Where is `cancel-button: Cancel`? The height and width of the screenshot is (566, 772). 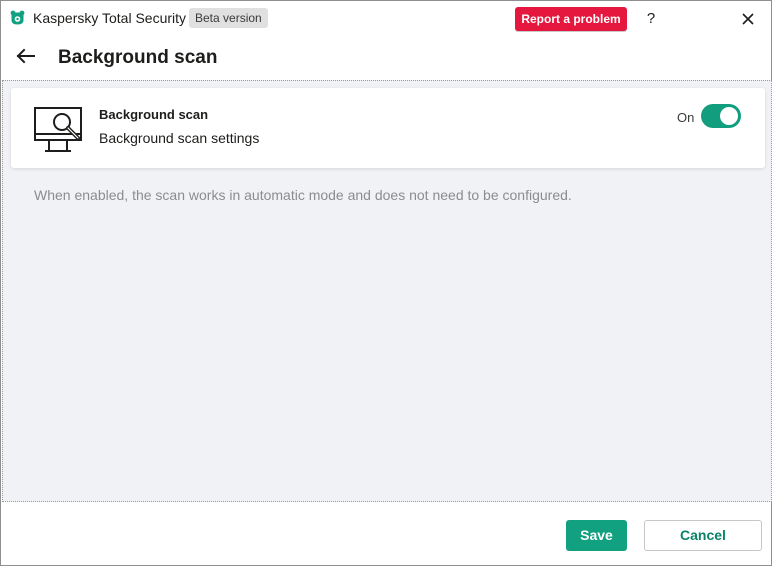
cancel-button: Cancel is located at coordinates (703, 535).